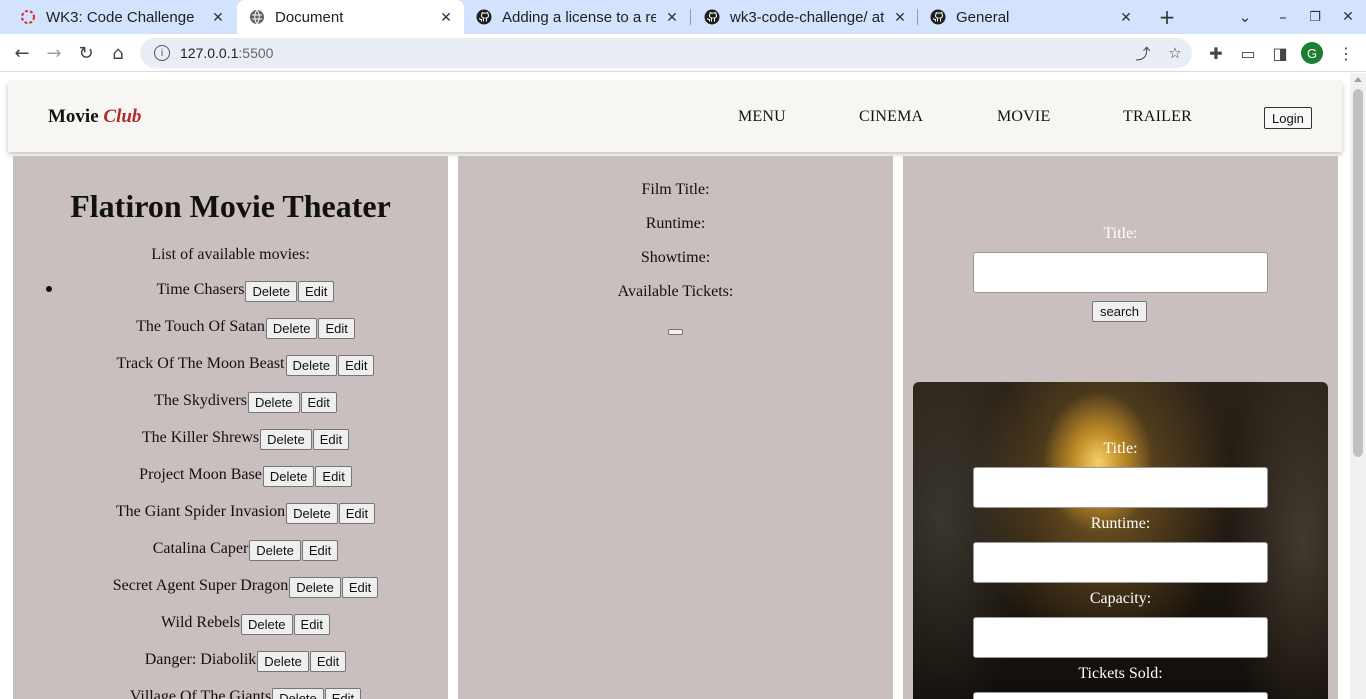 The width and height of the screenshot is (1366, 699). What do you see at coordinates (675, 332) in the screenshot?
I see `buy-ticket-button` at bounding box center [675, 332].